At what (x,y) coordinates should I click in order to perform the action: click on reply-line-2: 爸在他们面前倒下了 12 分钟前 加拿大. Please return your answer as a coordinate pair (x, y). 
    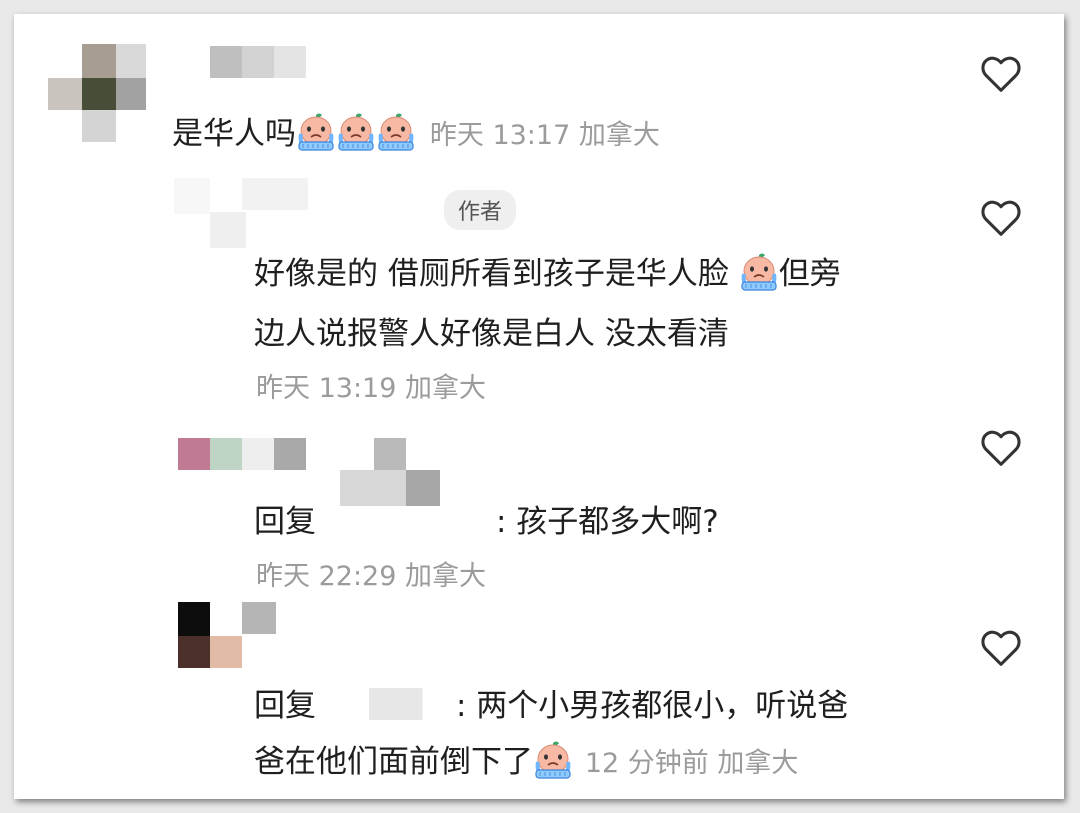
    Looking at the image, I should click on (526, 758).